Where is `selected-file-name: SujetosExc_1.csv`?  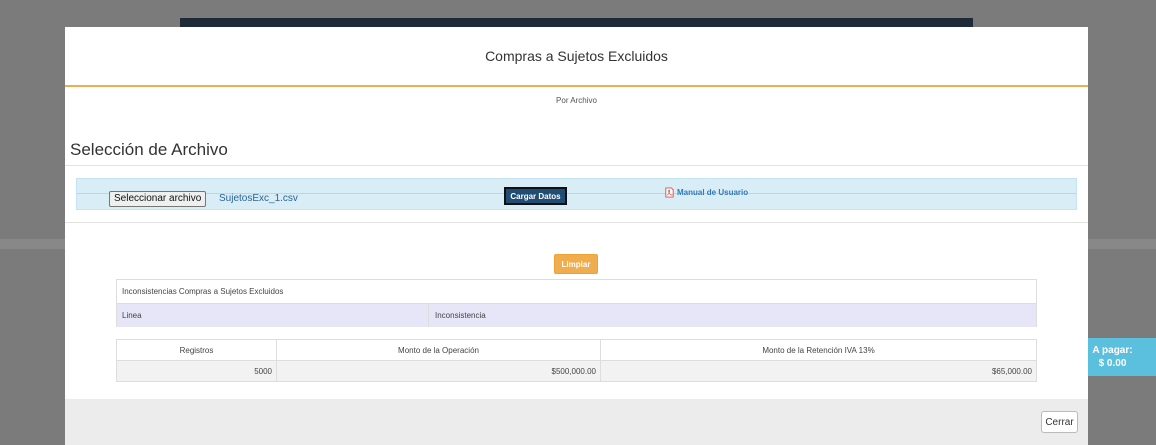 selected-file-name: SujetosExc_1.csv is located at coordinates (258, 198).